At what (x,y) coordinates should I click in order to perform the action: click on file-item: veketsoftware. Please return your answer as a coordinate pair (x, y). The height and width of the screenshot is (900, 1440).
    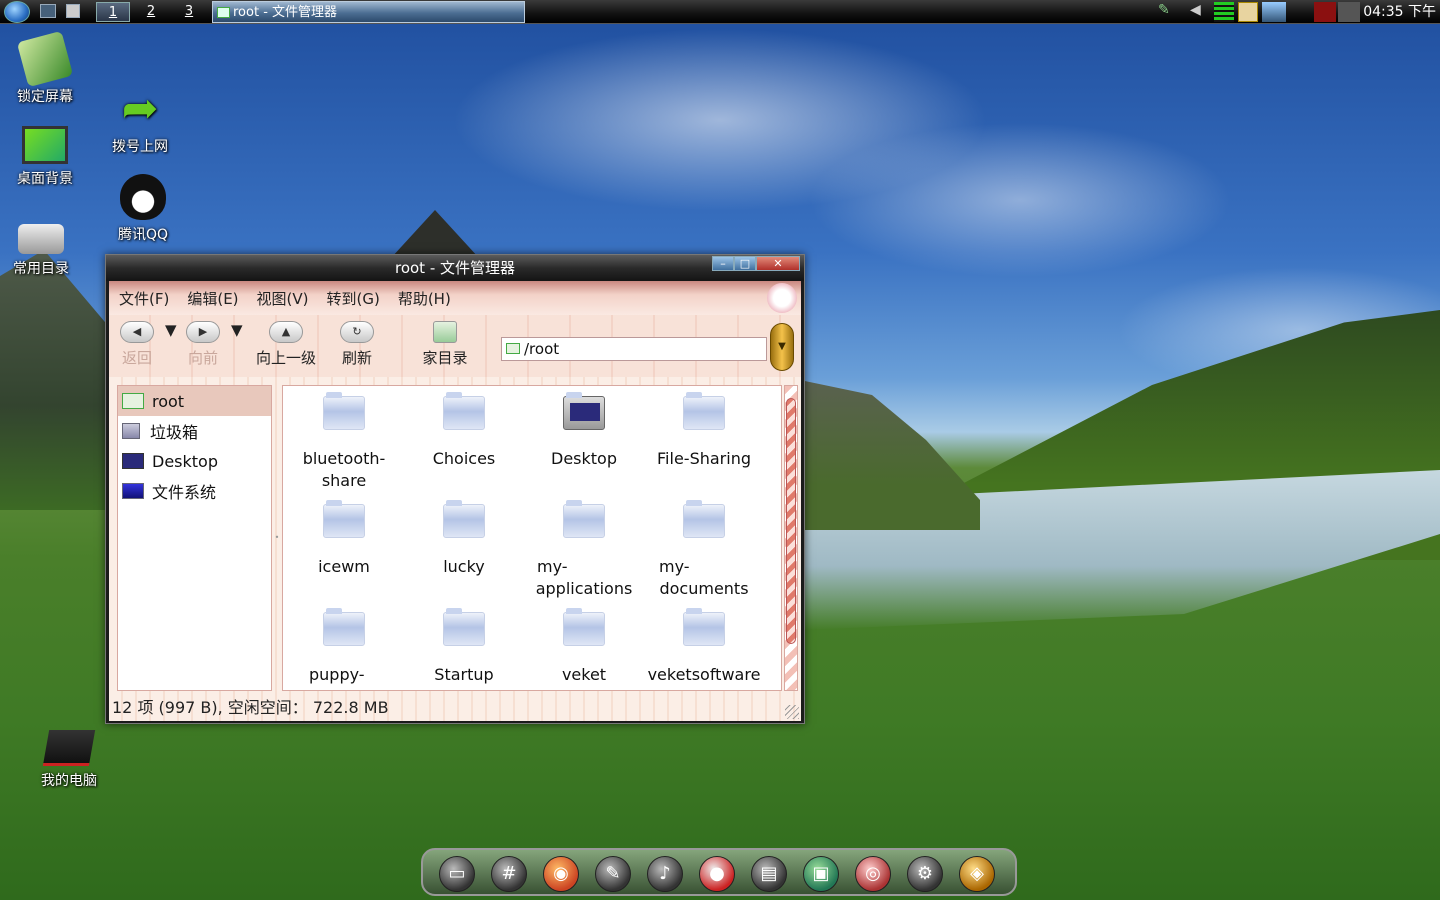
    Looking at the image, I should click on (704, 644).